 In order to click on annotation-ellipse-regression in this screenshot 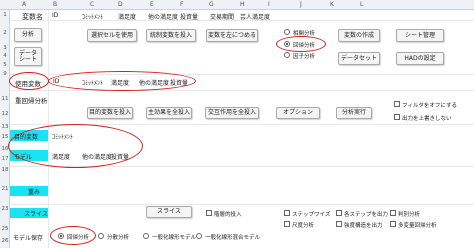, I will do `click(301, 44)`.